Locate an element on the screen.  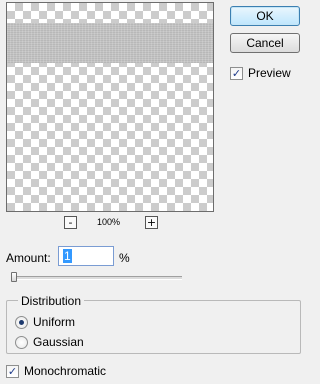
cancel-button: Cancel is located at coordinates (265, 43).